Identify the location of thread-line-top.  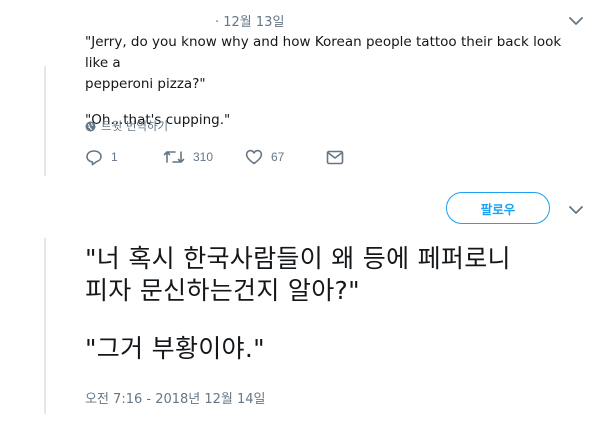
(45, 121).